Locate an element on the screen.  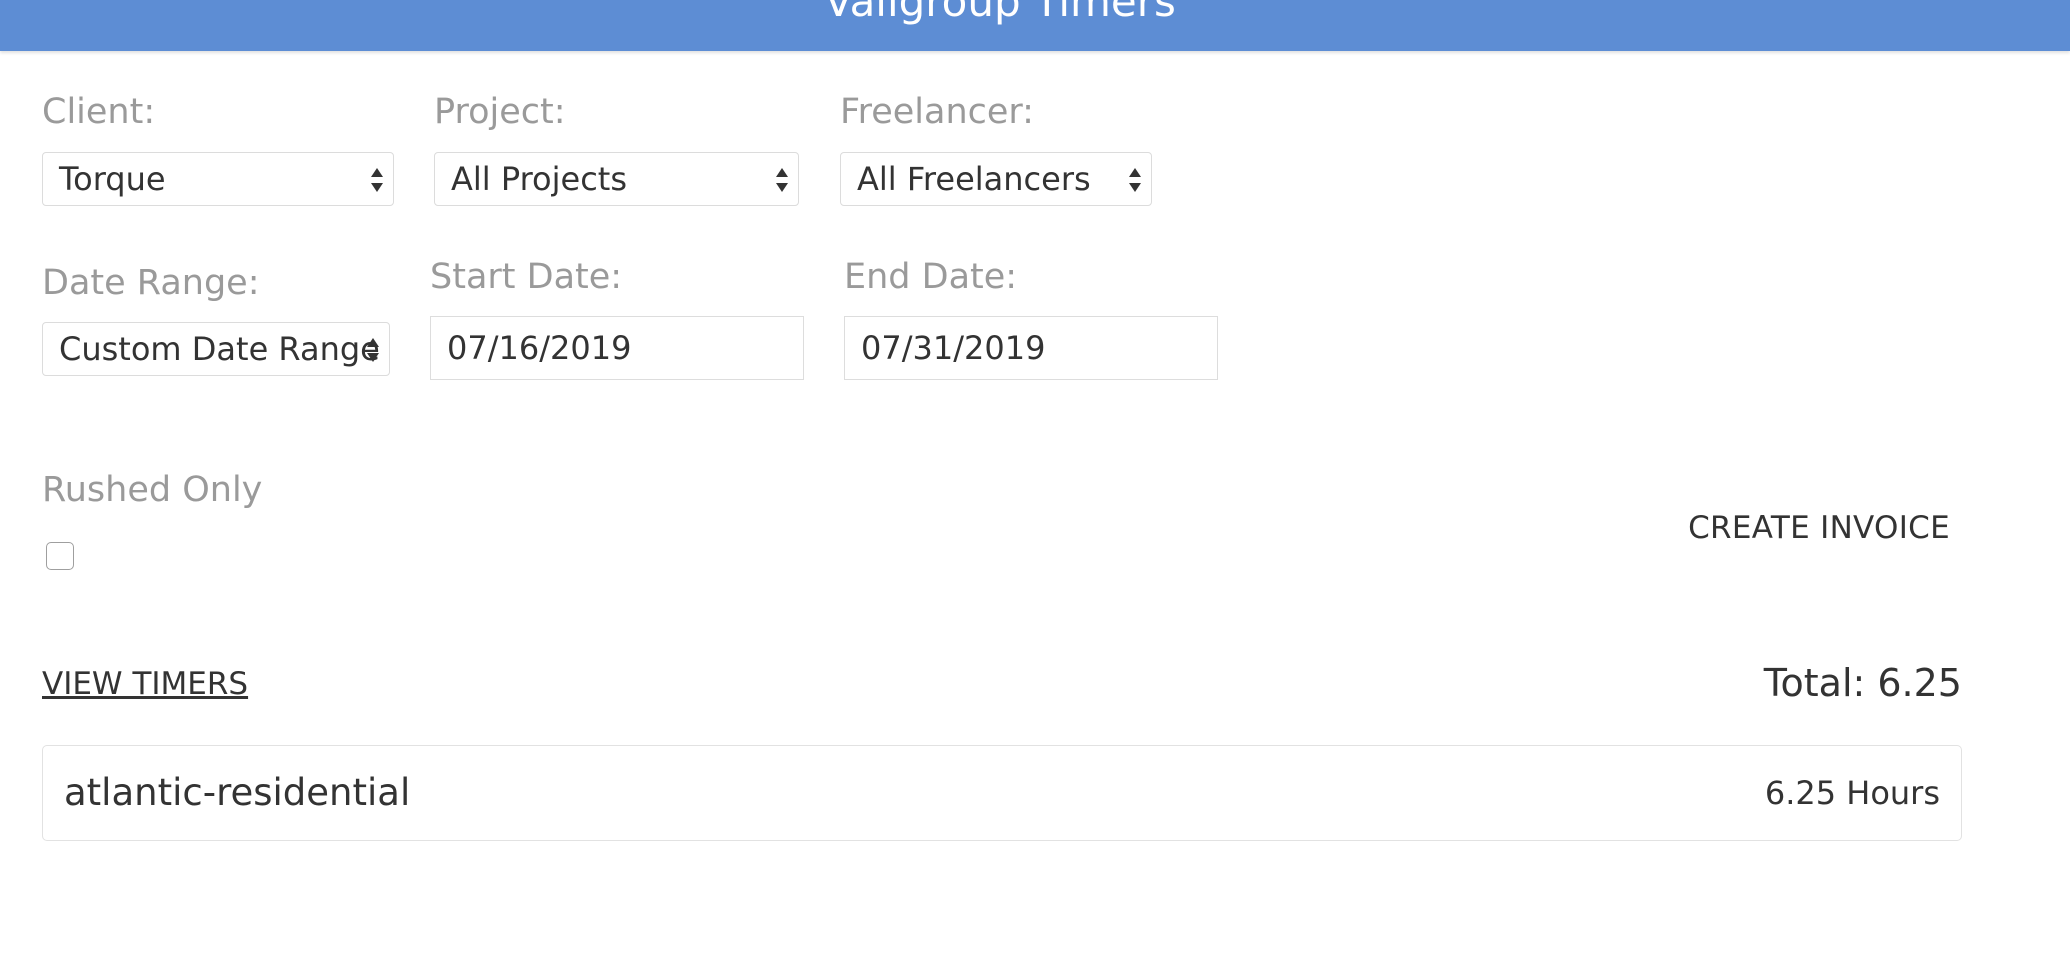
end-date-label: End Date: is located at coordinates (931, 277).